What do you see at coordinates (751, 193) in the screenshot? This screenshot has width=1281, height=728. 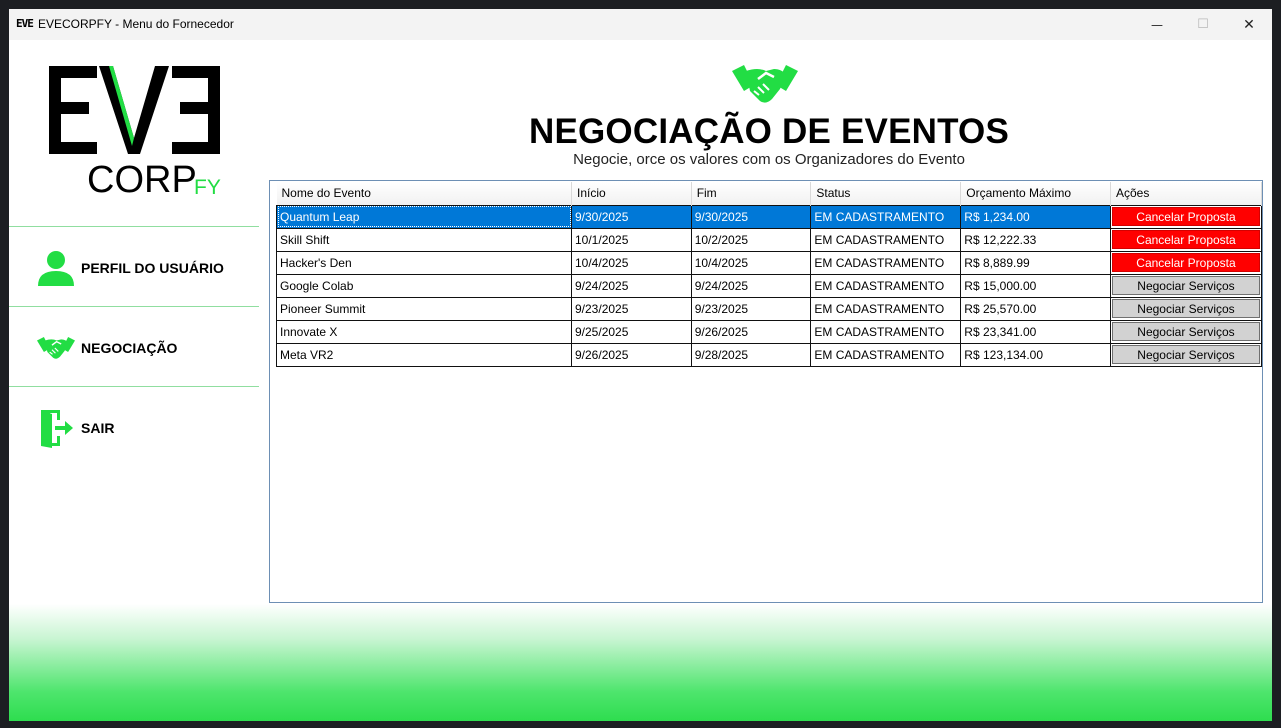 I see `column-header-end: Fim` at bounding box center [751, 193].